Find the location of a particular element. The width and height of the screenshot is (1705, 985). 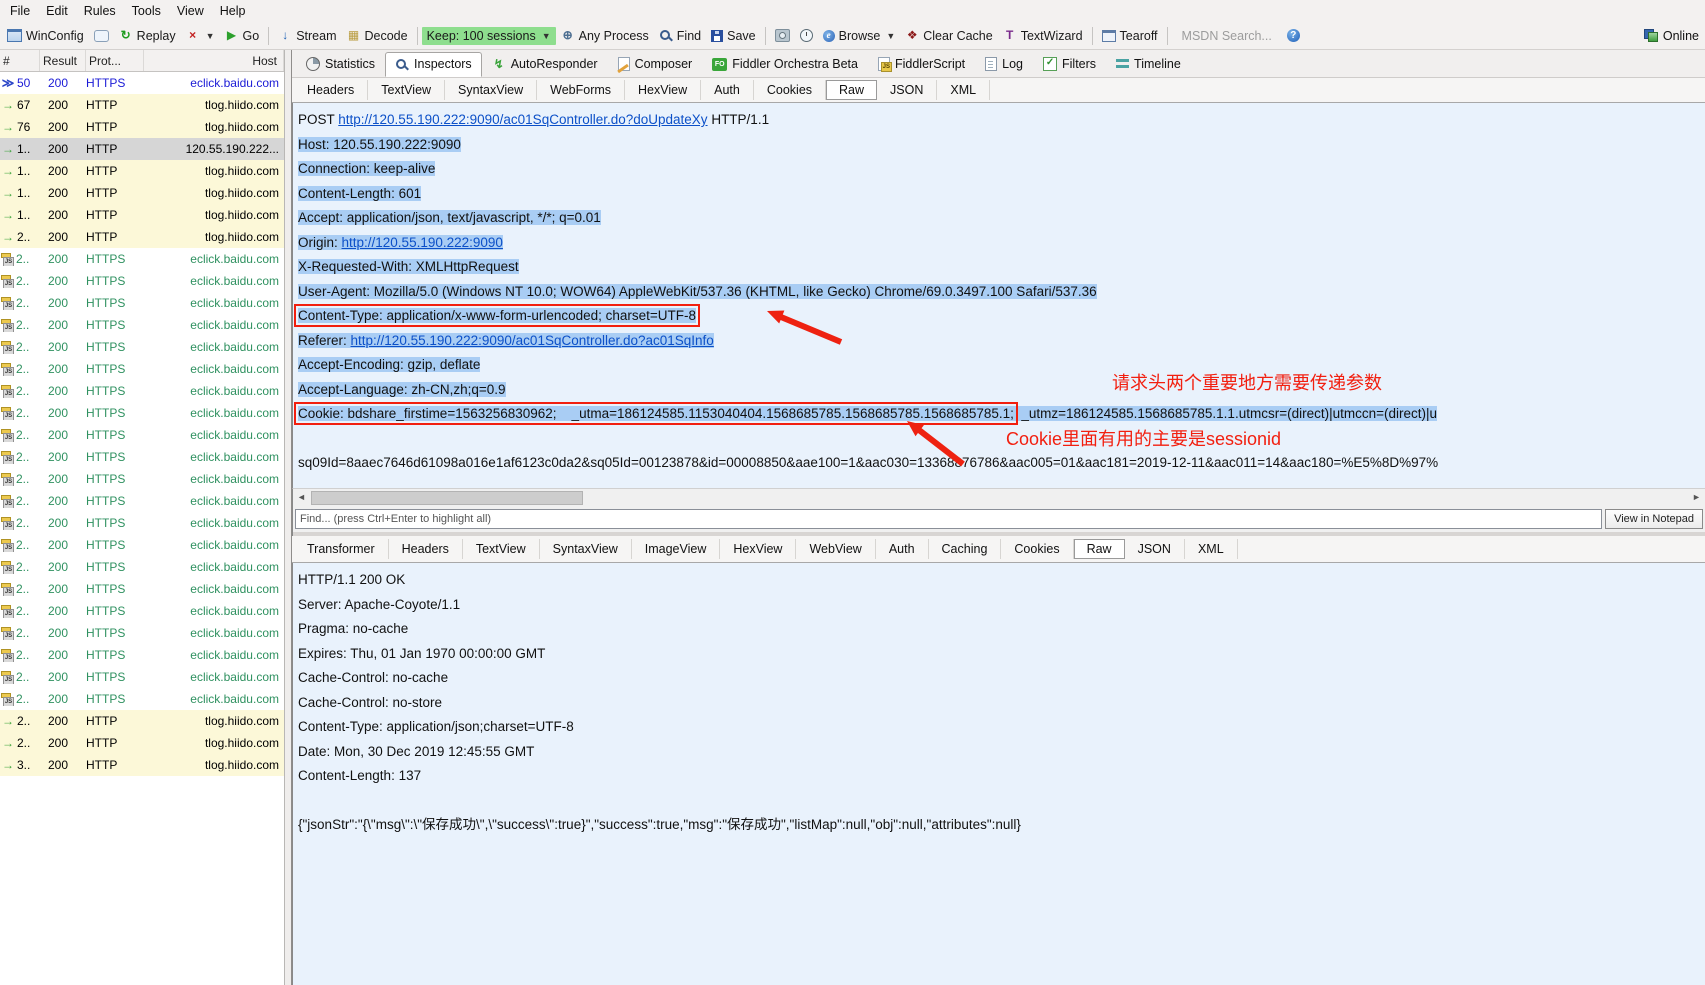

request-tab-hexview: HexView is located at coordinates (663, 90).